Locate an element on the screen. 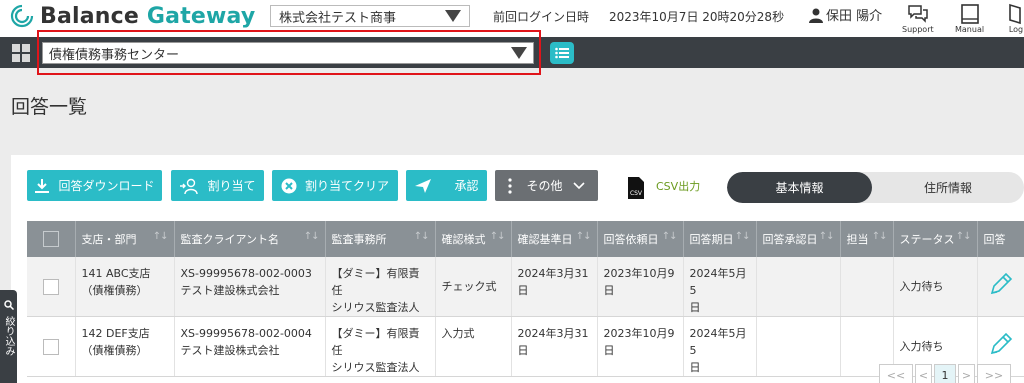 Image resolution: width=1024 pixels, height=383 pixels. col-client-label: 監査クライアント名 is located at coordinates (230, 239).